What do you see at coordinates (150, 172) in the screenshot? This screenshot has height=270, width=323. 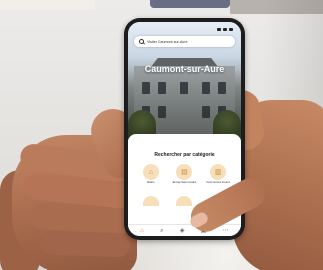 I see `building-icon: ⌂` at bounding box center [150, 172].